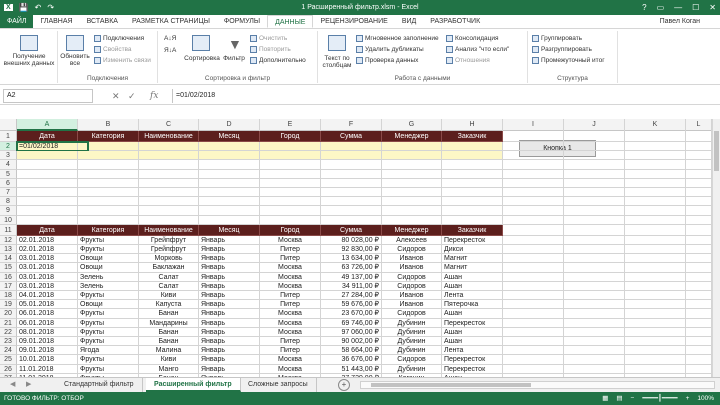 The image size is (720, 405). What do you see at coordinates (8, 202) in the screenshot?
I see `row-header-8: 8` at bounding box center [8, 202].